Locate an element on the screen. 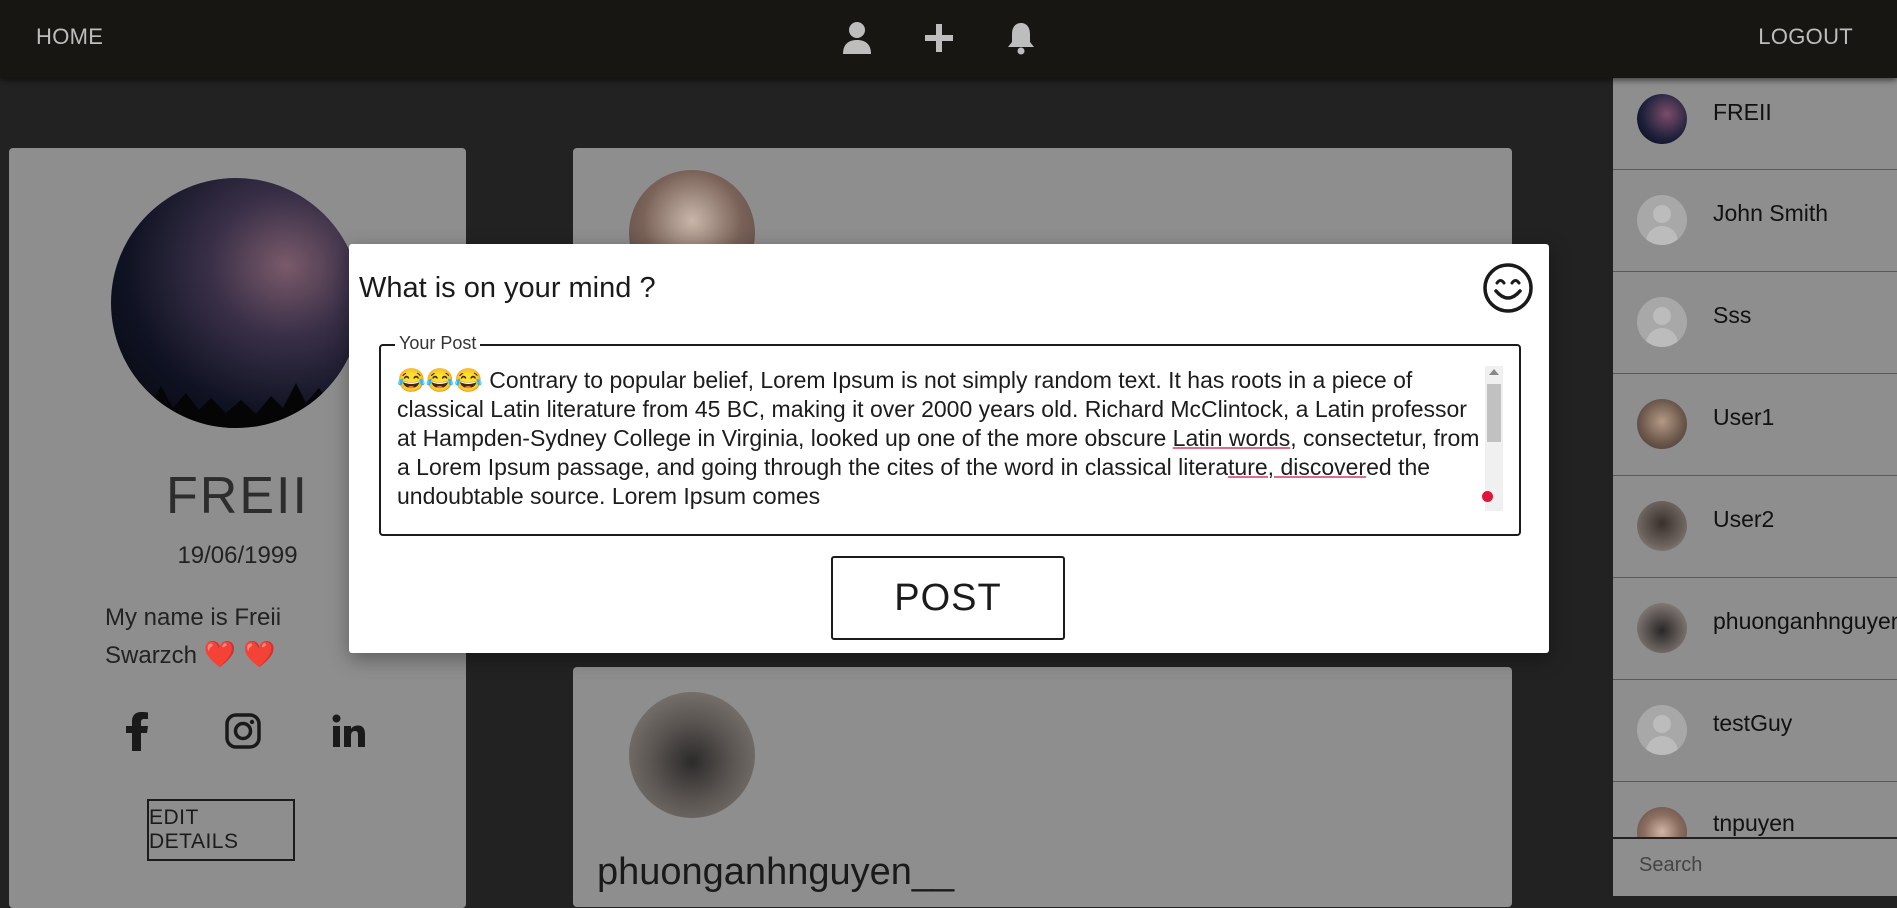 The image size is (1897, 908). modal-title: What is on your mind ? is located at coordinates (507, 288).